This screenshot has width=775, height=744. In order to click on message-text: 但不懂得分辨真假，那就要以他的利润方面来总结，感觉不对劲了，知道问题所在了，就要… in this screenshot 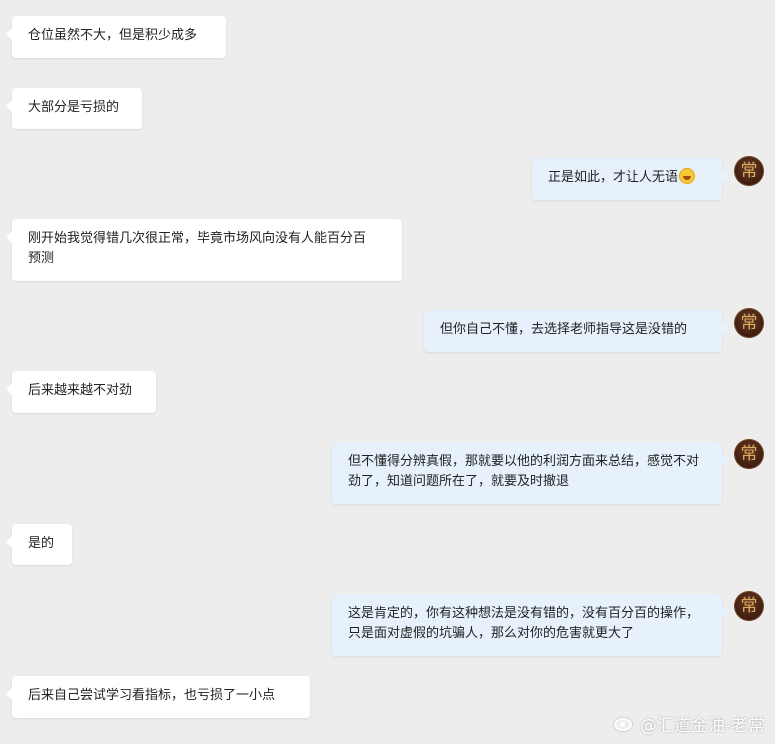, I will do `click(524, 471)`.